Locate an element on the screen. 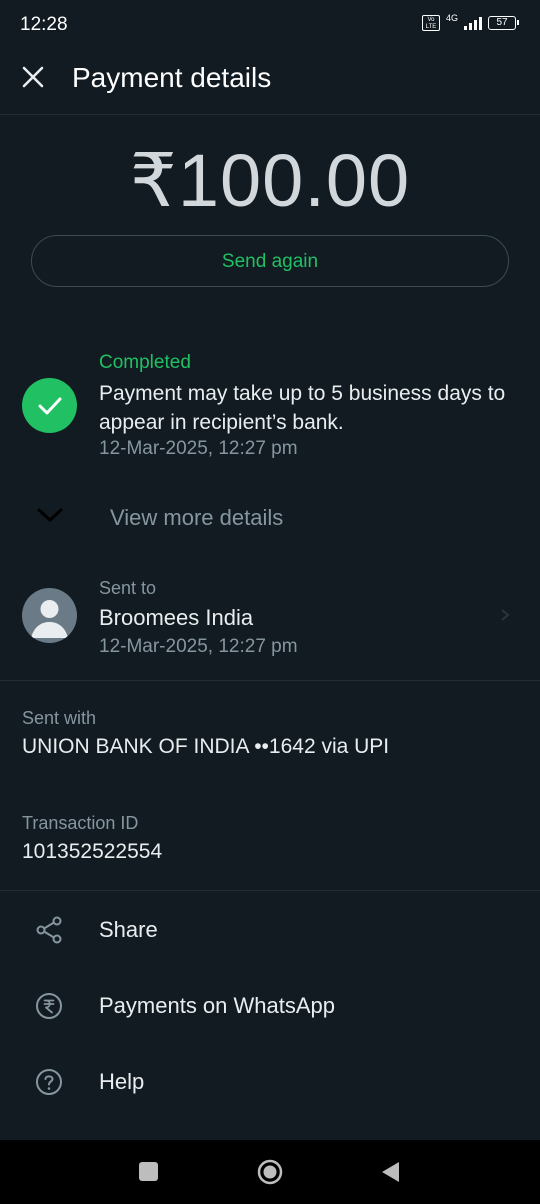  system-nav-bar is located at coordinates (270, 1172).